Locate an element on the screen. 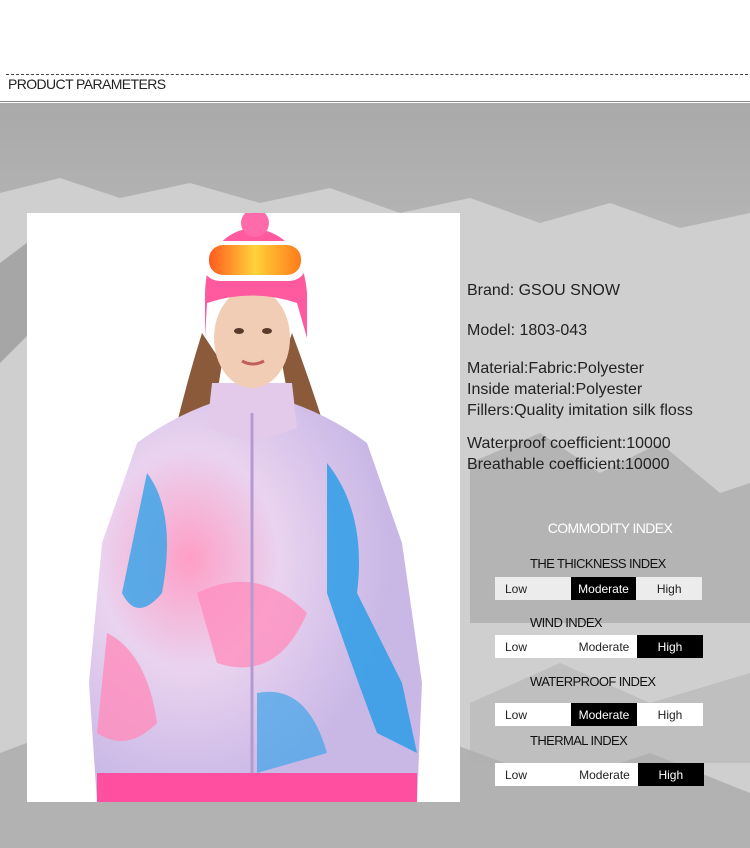  thickness-index-title: THE THICKNESS INDEX is located at coordinates (598, 563).